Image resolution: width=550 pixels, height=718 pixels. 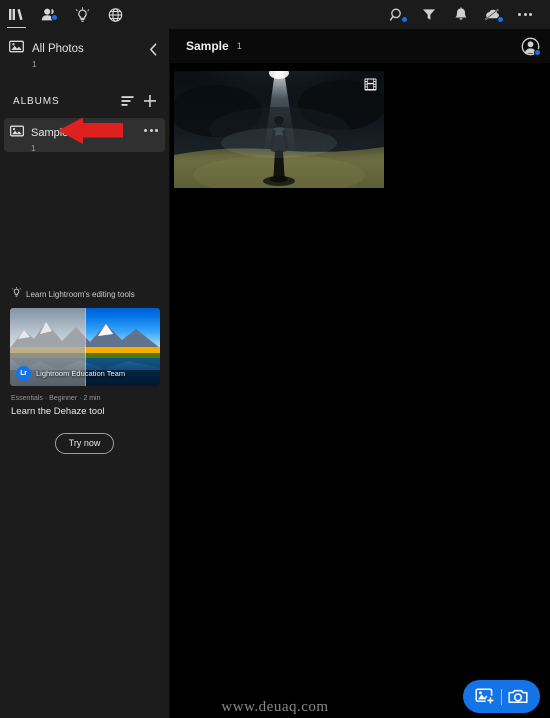 I want to click on try-now-button: Try now, so click(x=84, y=443).